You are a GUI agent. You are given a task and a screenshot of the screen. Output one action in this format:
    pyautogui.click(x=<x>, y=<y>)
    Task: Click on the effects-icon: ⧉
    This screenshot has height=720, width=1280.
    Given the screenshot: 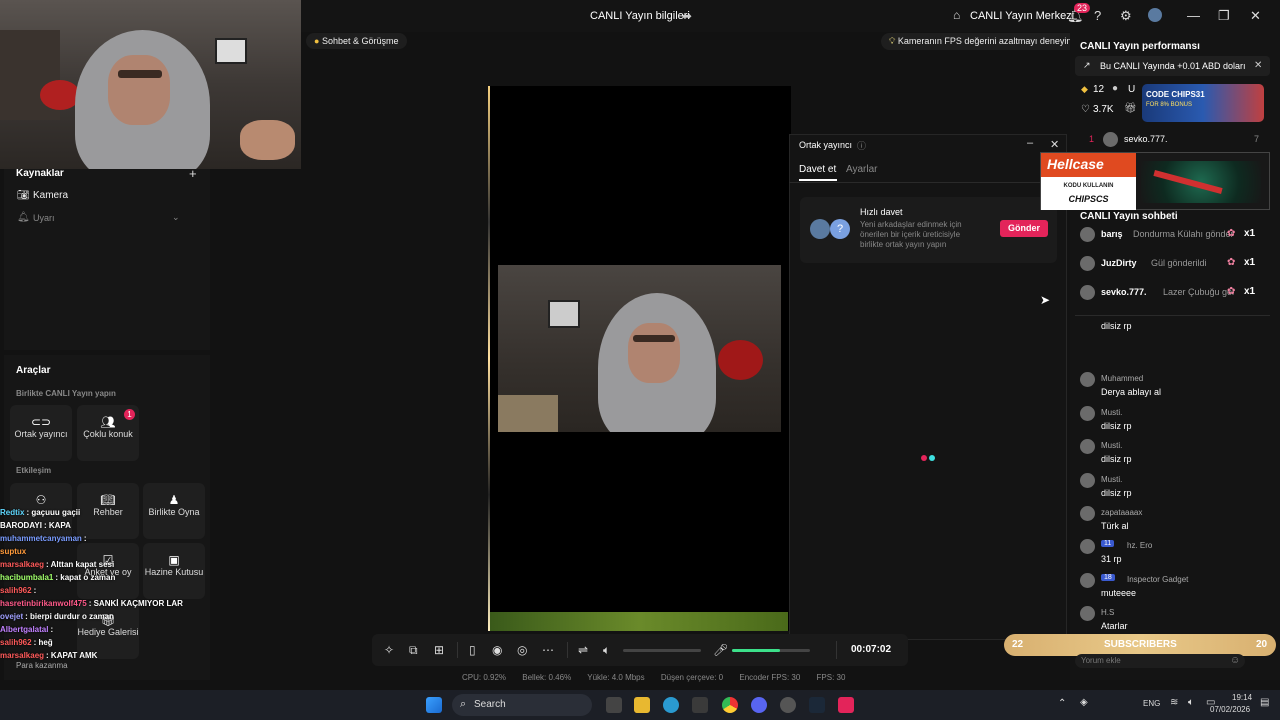 What is the action you would take?
    pyautogui.click(x=413, y=650)
    